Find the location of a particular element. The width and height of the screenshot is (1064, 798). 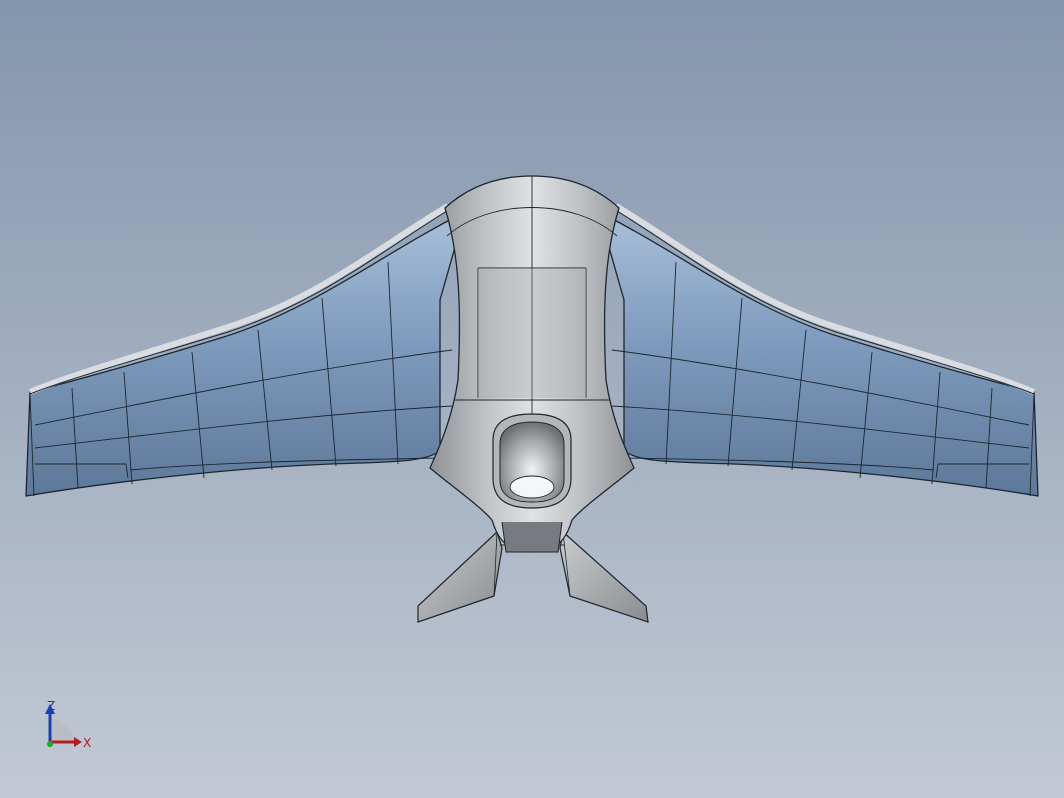

x-axis-arrow-icon is located at coordinates (78, 742).